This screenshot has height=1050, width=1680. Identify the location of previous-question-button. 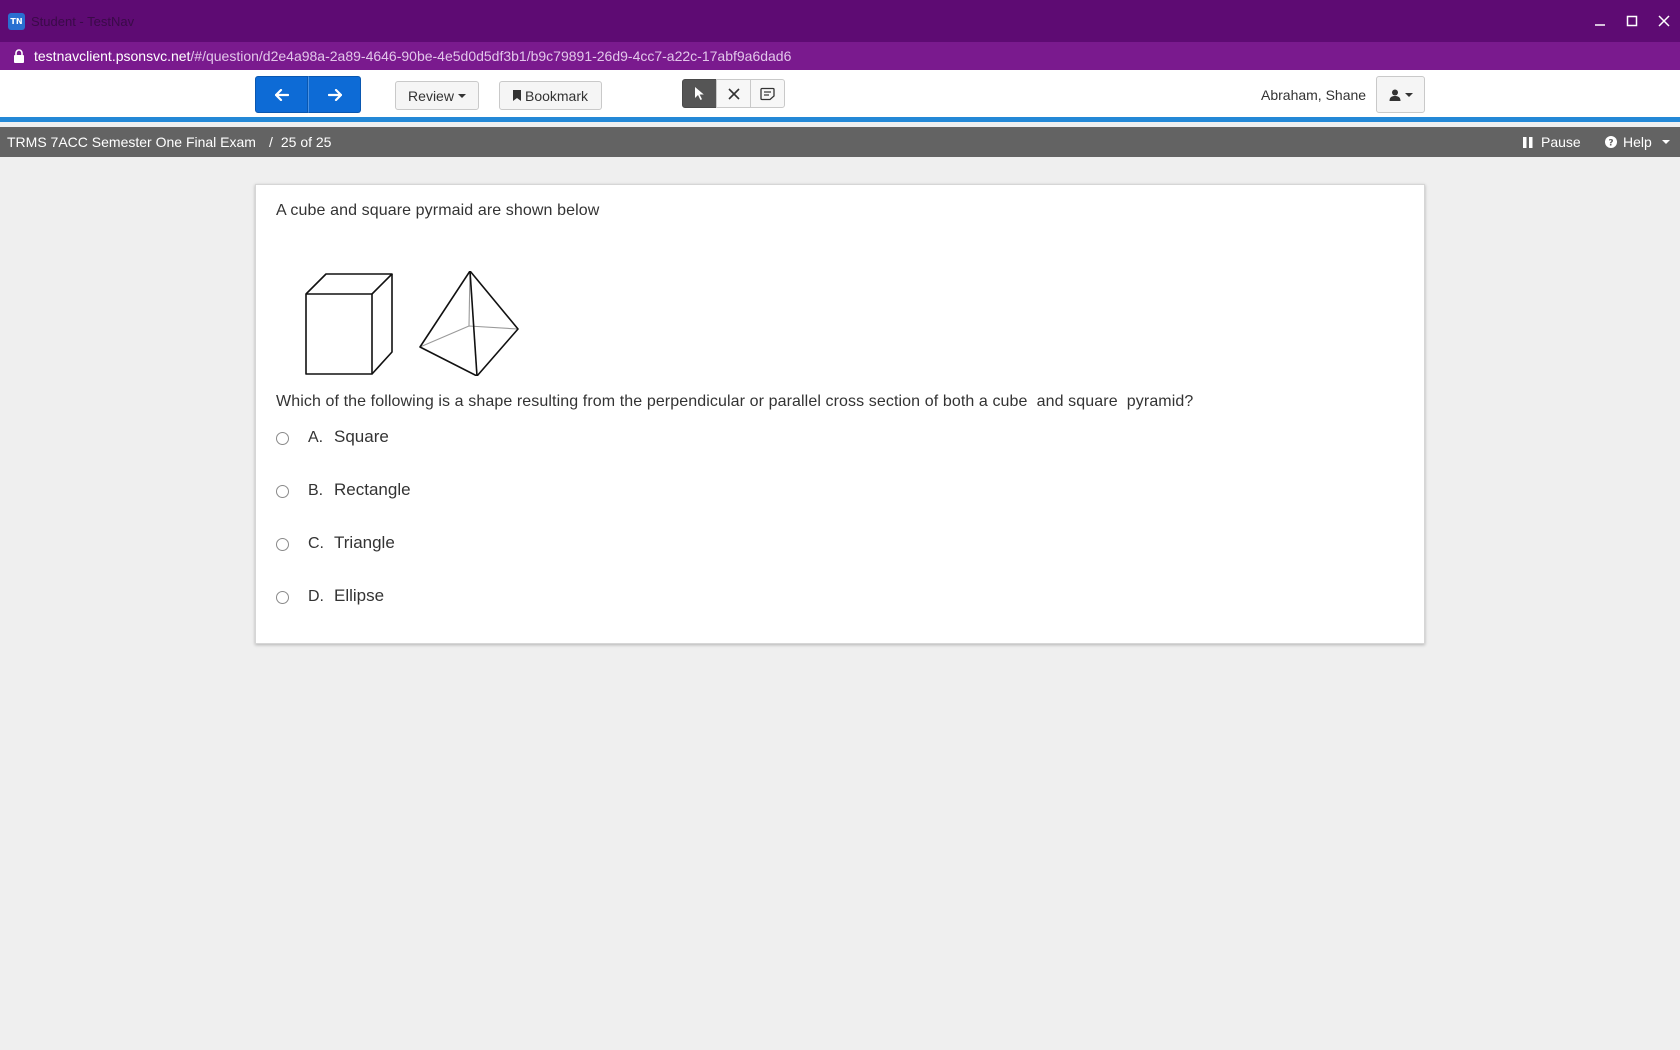
(281, 94).